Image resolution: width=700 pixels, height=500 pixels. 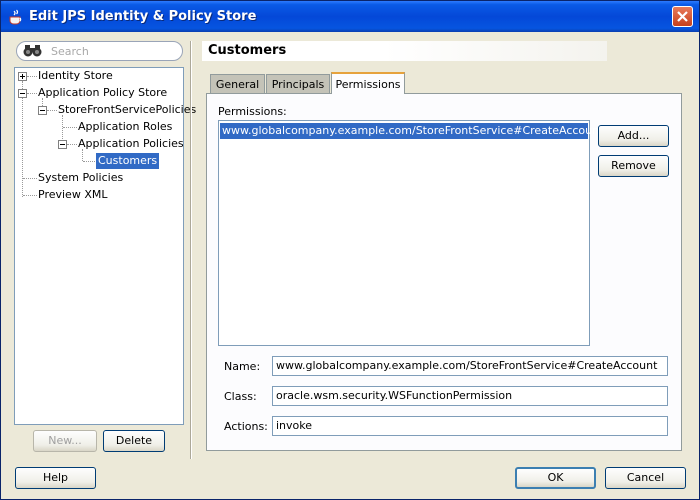 I want to click on ok-button: OK, so click(x=555, y=478).